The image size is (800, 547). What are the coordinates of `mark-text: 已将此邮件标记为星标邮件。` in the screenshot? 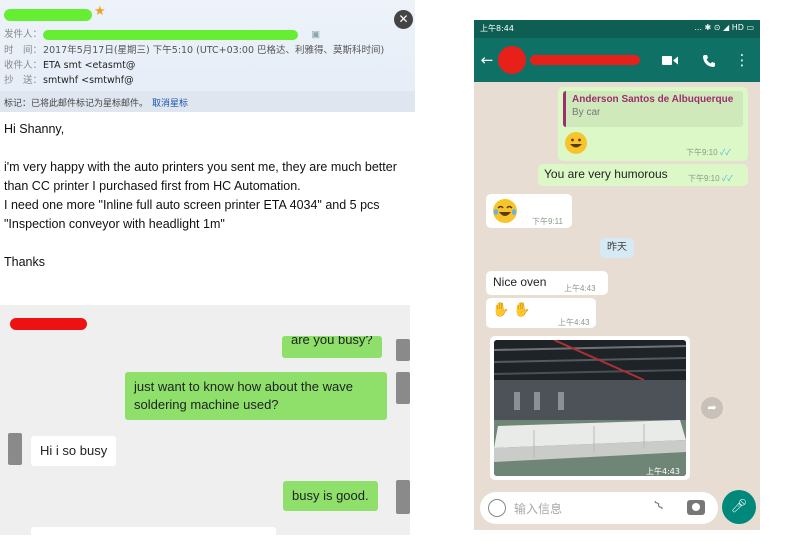 It's located at (90, 104).